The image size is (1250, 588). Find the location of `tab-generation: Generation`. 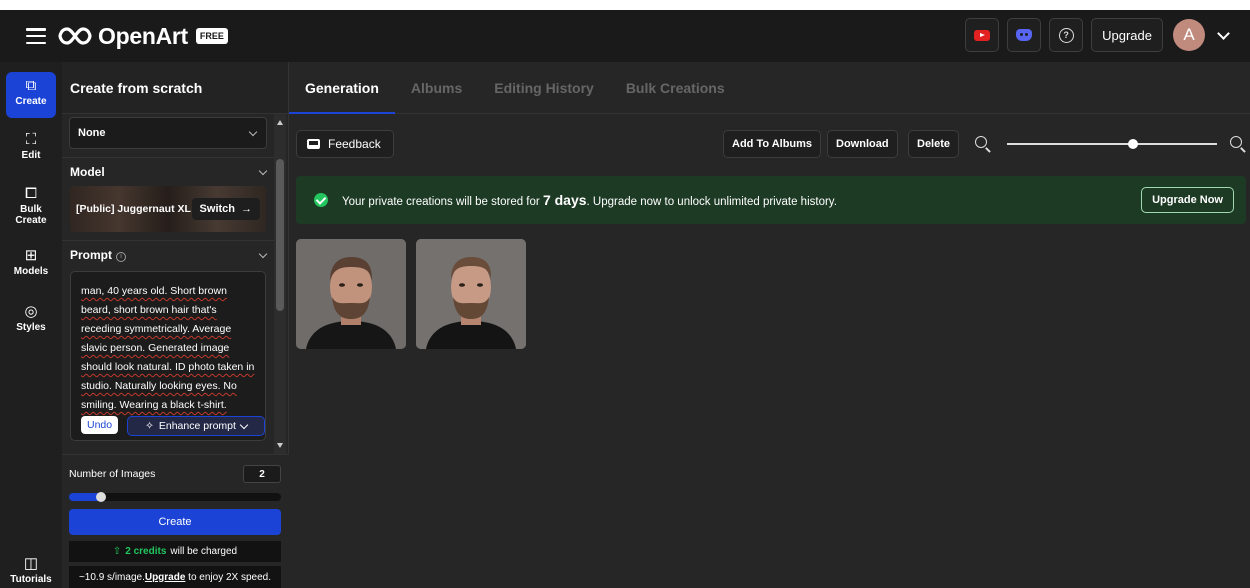

tab-generation: Generation is located at coordinates (342, 97).